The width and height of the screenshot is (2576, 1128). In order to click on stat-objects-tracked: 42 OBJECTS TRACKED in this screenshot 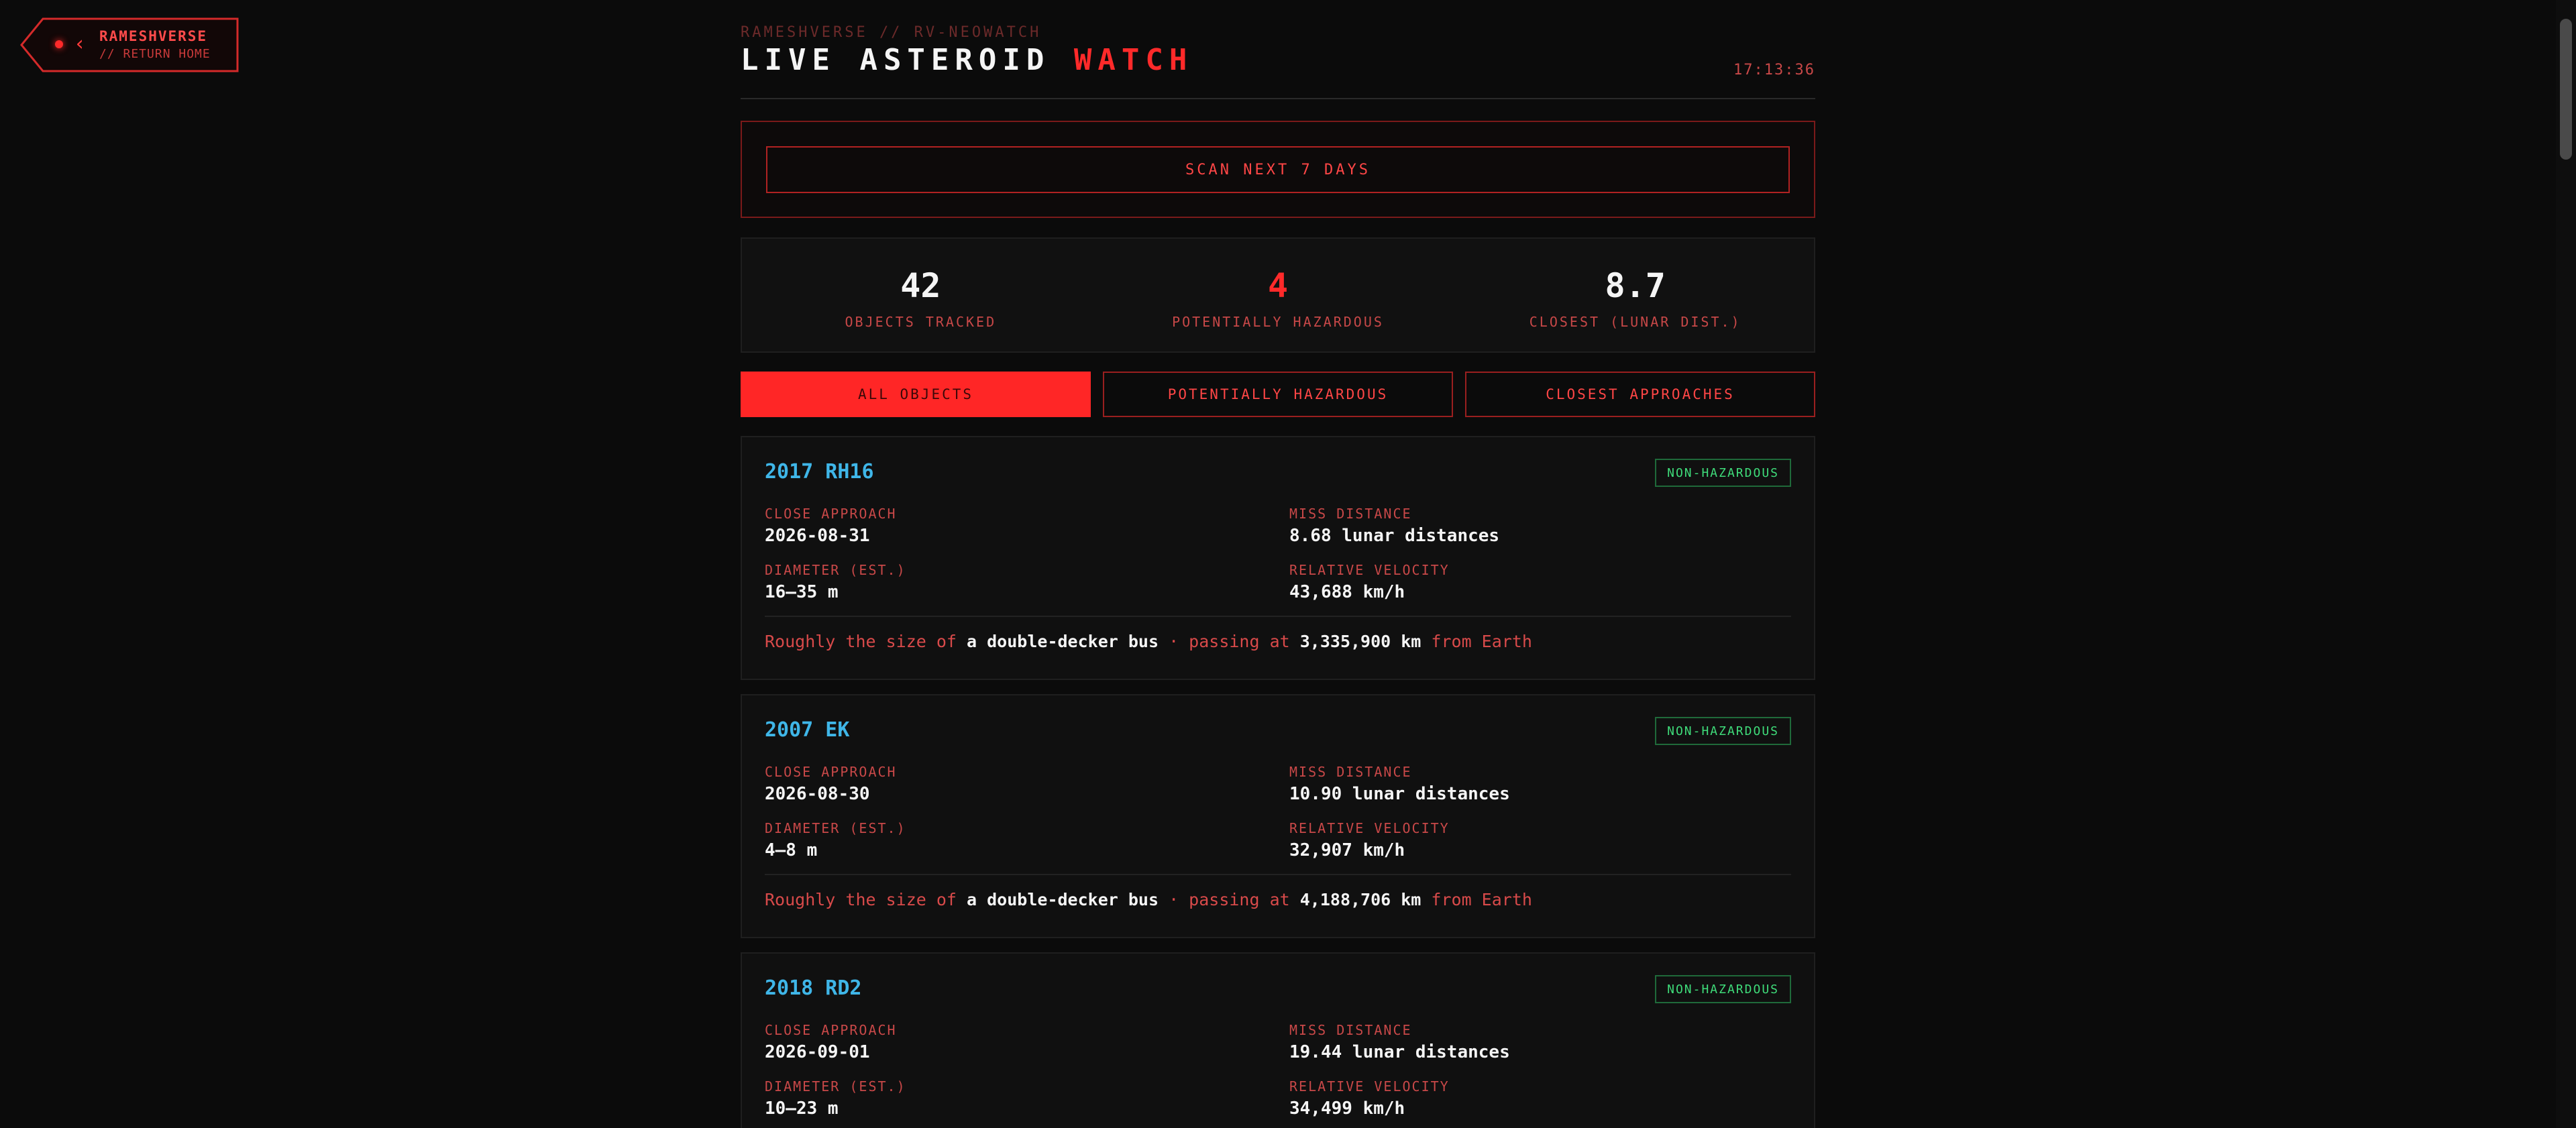, I will do `click(920, 295)`.